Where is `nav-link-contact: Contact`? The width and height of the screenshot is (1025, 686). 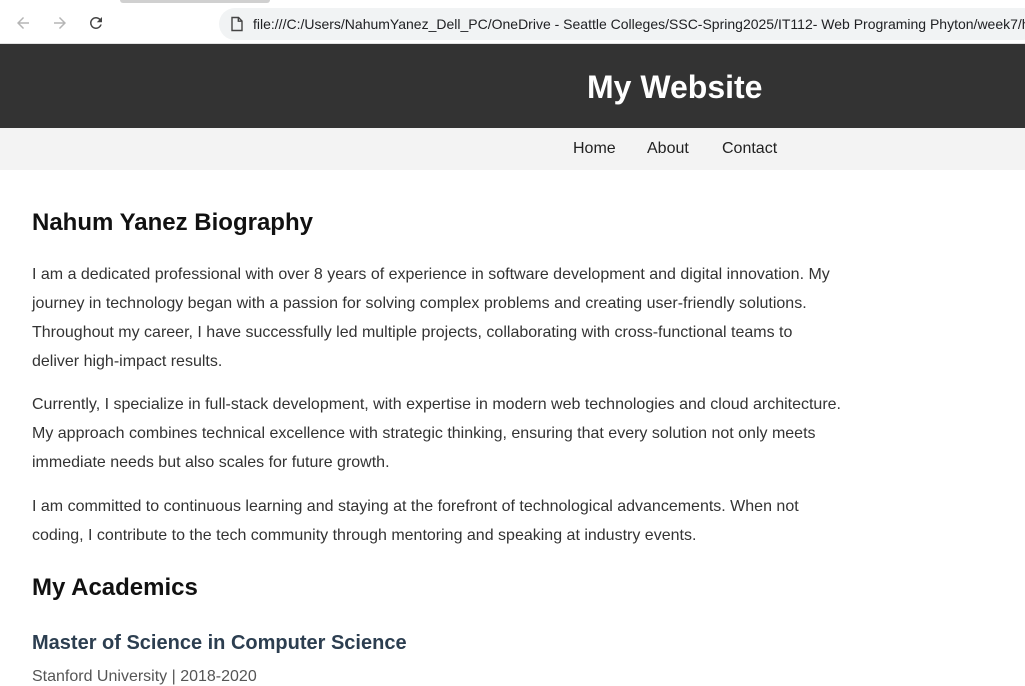 nav-link-contact: Contact is located at coordinates (749, 149).